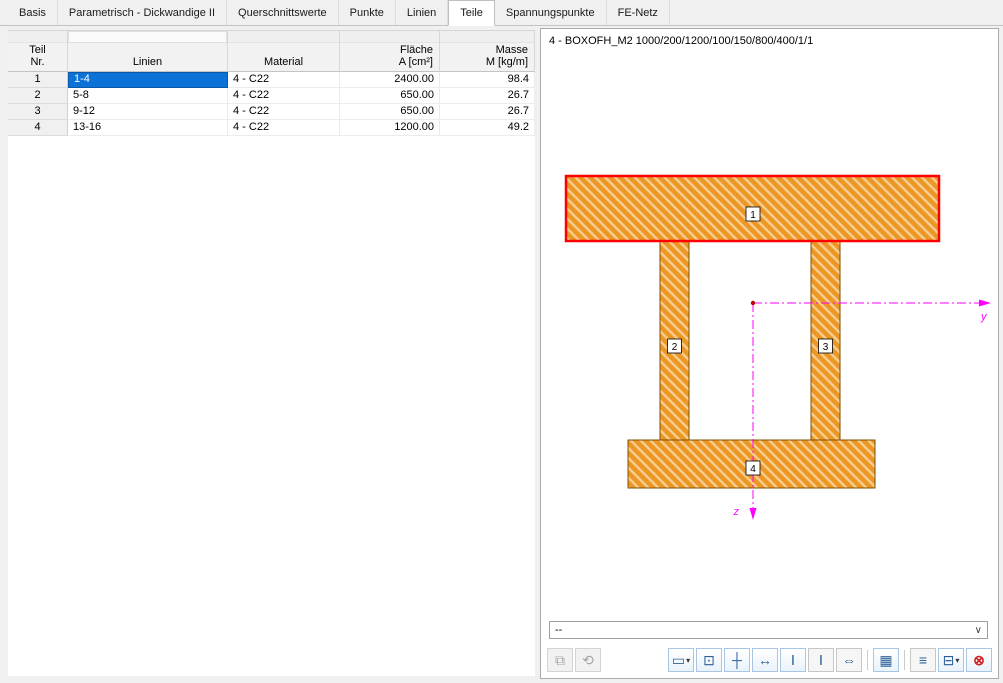 The width and height of the screenshot is (1003, 683). I want to click on row-1-material: 4 - C22, so click(284, 80).